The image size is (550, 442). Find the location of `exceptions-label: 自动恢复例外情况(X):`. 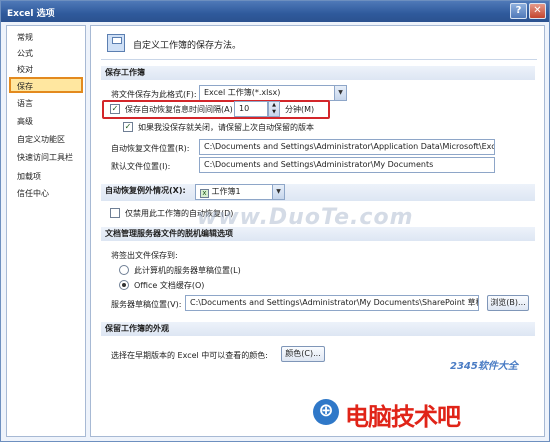

exceptions-label: 自动恢复例外情况(X): is located at coordinates (145, 190).